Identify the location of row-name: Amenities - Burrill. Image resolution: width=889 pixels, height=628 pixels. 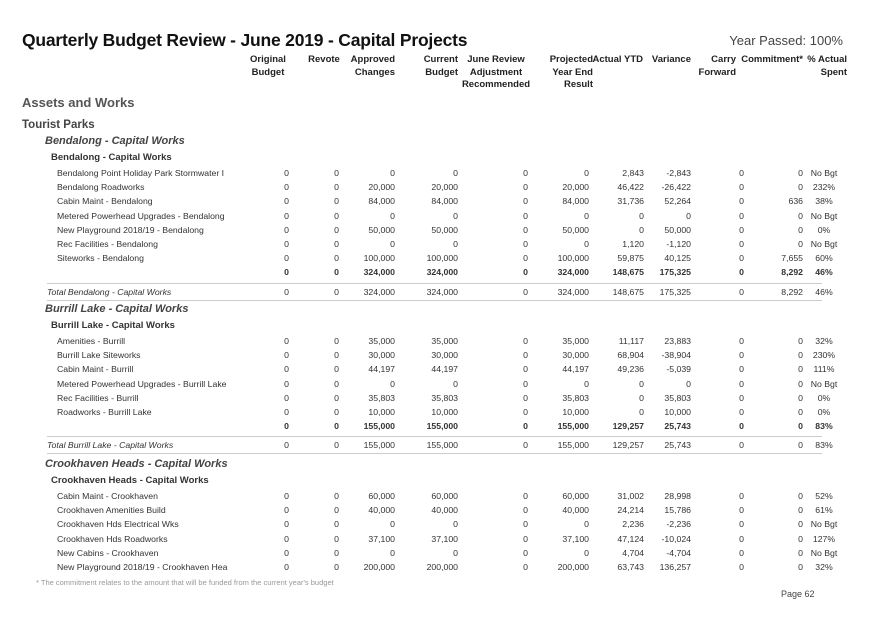
(91, 341).